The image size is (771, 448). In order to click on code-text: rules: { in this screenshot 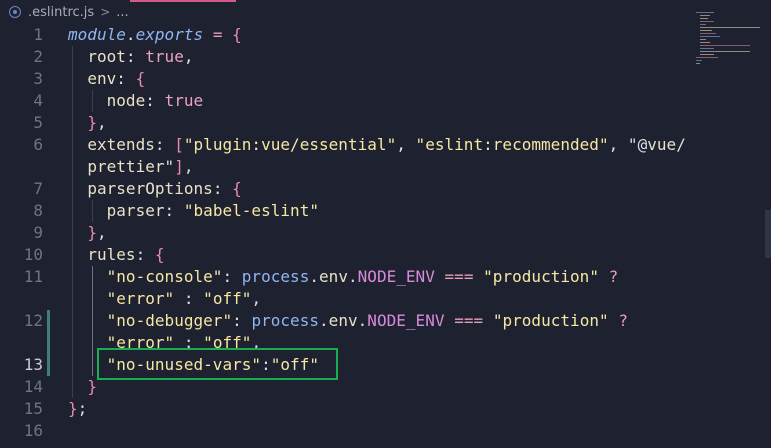, I will do `click(126, 254)`.